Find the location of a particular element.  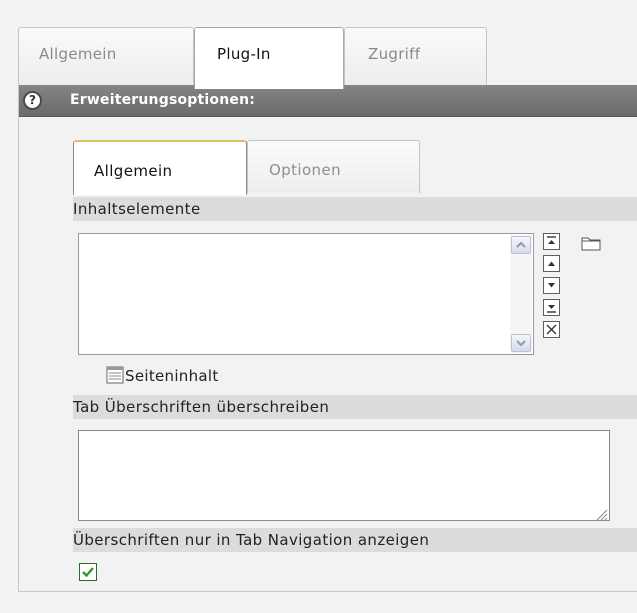

content-elements-list is located at coordinates (306, 294).